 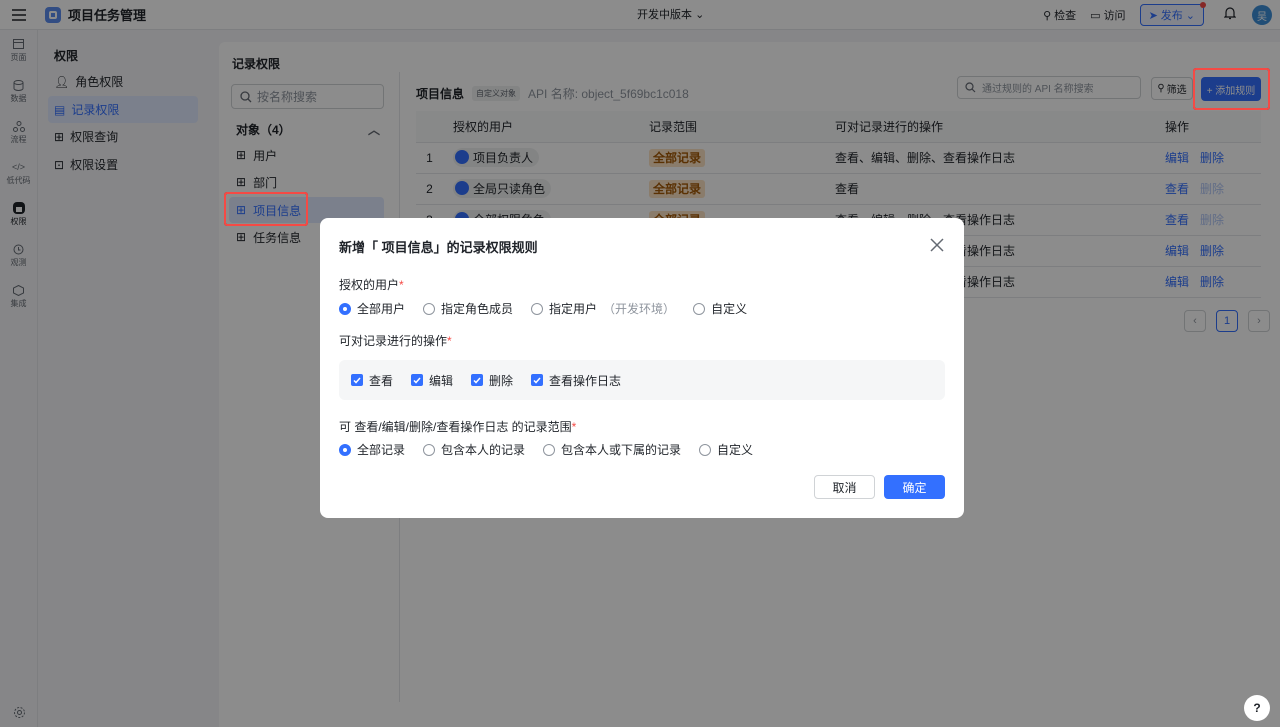 I want to click on scope-radio-group: 全部记录 包含本人的记录 包含本人或下属的记录 自定义, so click(x=555, y=449).